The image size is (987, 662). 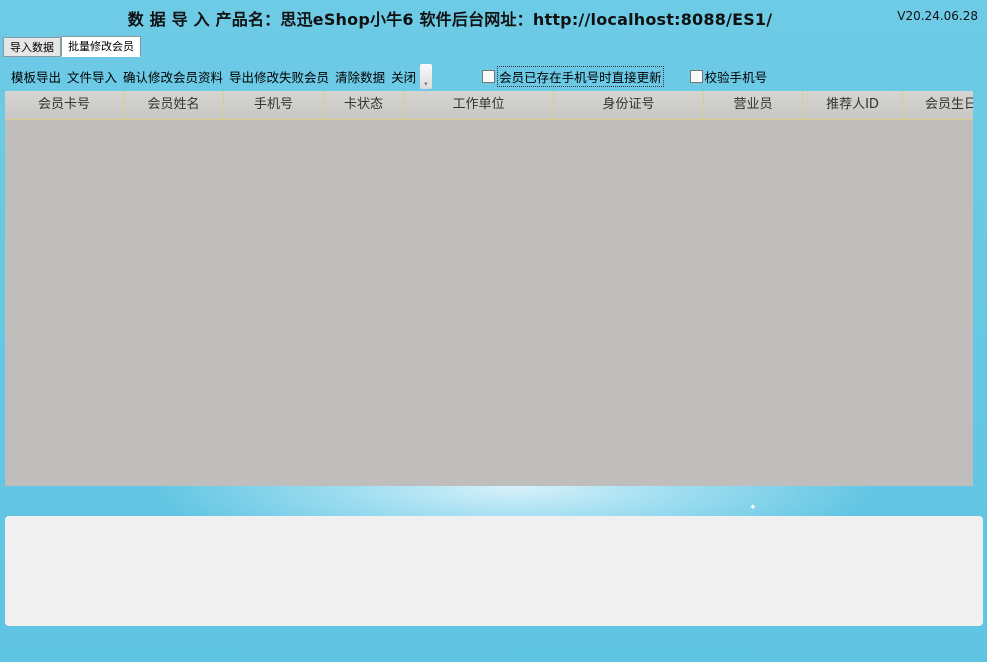 What do you see at coordinates (64, 105) in the screenshot?
I see `column-header: 会员卡号` at bounding box center [64, 105].